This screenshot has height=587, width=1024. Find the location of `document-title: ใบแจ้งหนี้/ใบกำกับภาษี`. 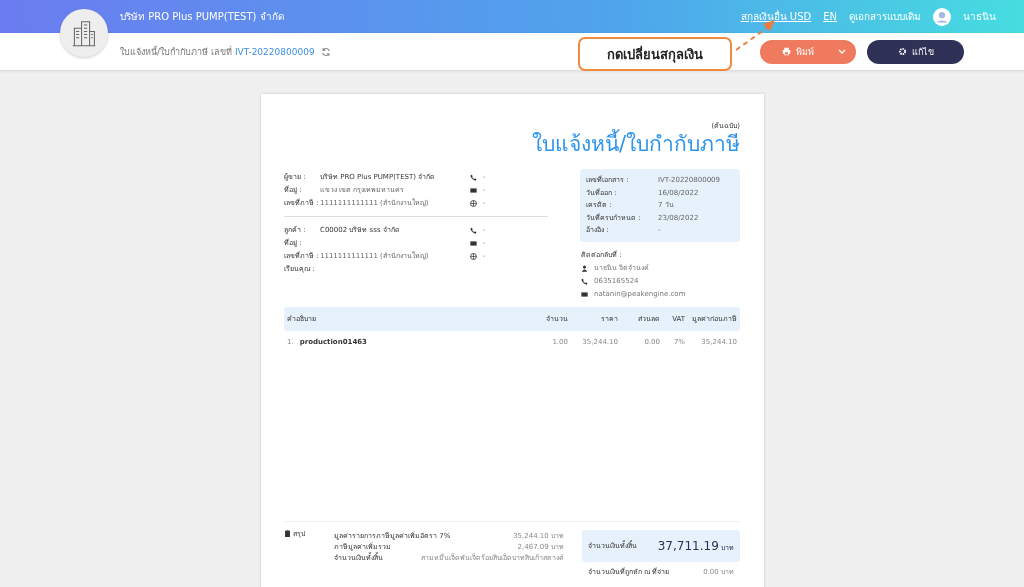

document-title: ใบแจ้งหนี้/ใบกำกับภาษี is located at coordinates (512, 144).